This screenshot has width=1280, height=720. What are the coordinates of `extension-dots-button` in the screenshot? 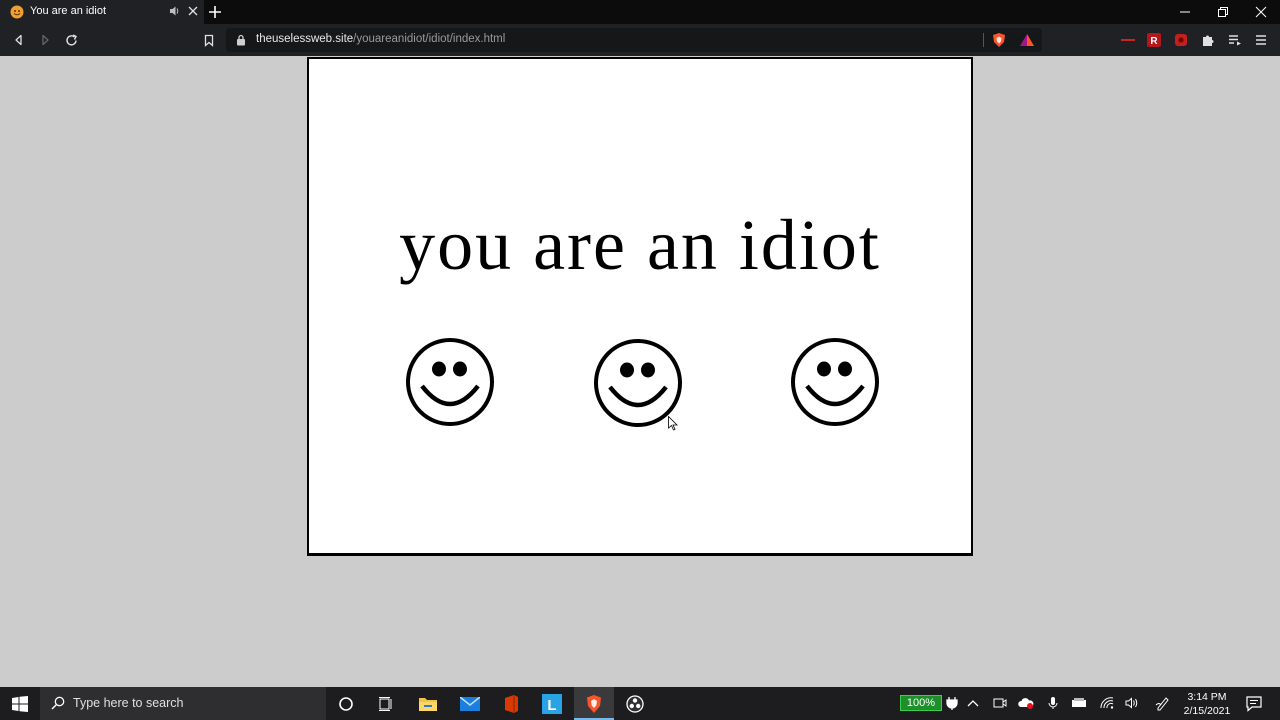 It's located at (1128, 40).